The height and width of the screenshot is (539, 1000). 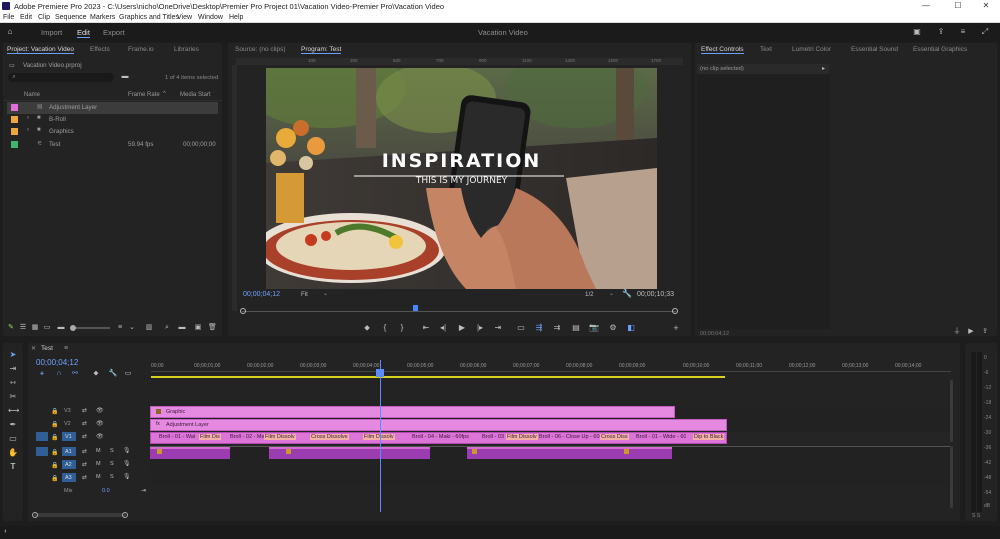 I want to click on lift-icon: ⇶, so click(x=539, y=328).